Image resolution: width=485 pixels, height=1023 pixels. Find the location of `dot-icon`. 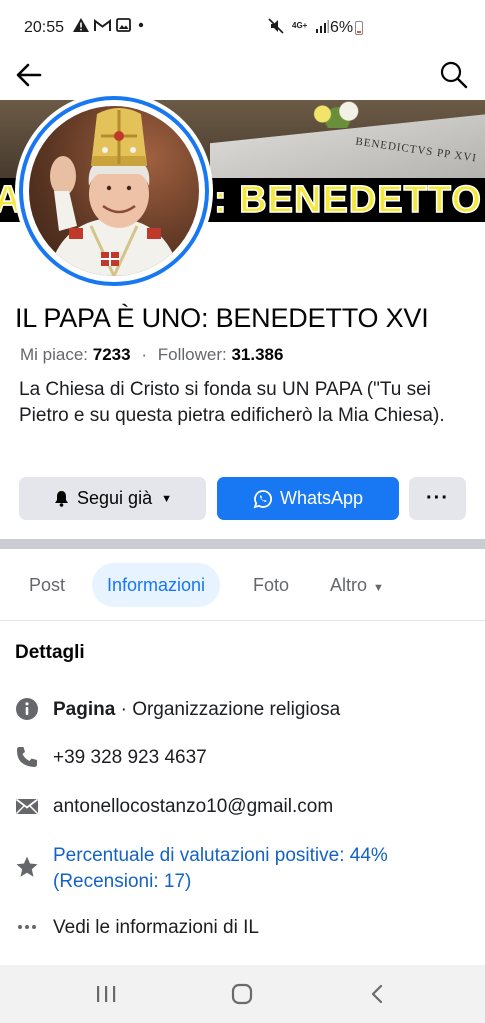

dot-icon is located at coordinates (141, 25).